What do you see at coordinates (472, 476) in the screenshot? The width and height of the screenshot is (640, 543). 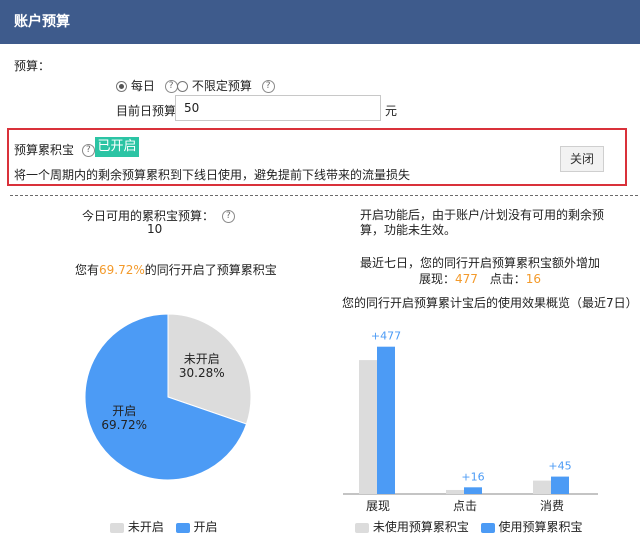 I see `bar-data-label: +16` at bounding box center [472, 476].